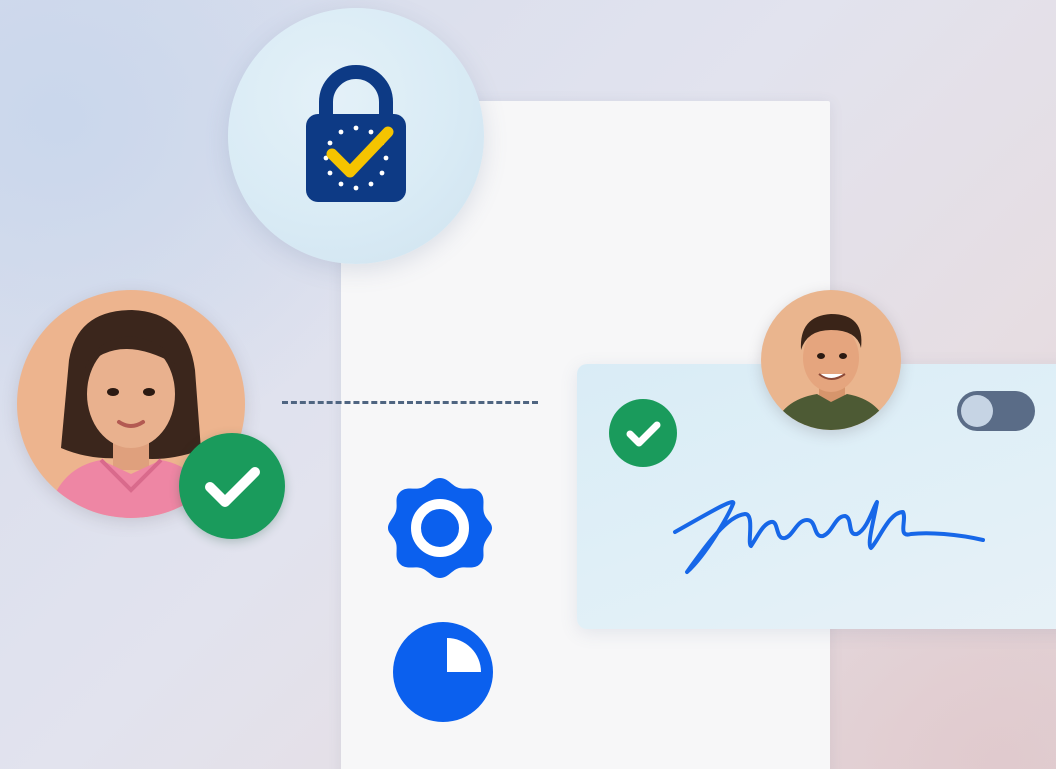  Describe the element at coordinates (443, 672) in the screenshot. I see `progress-pie-icon` at that location.